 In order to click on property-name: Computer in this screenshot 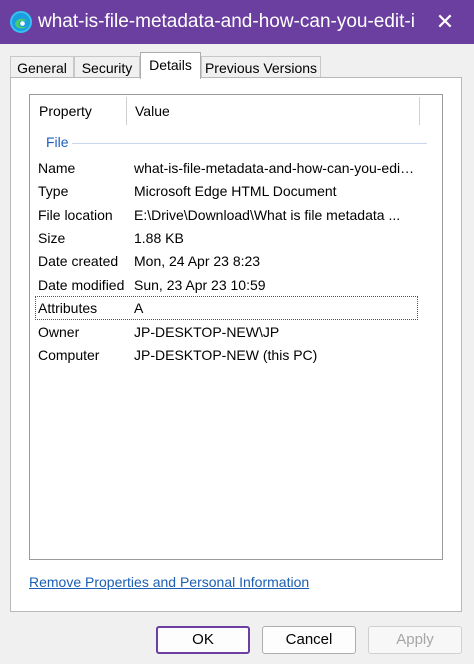, I will do `click(69, 355)`.